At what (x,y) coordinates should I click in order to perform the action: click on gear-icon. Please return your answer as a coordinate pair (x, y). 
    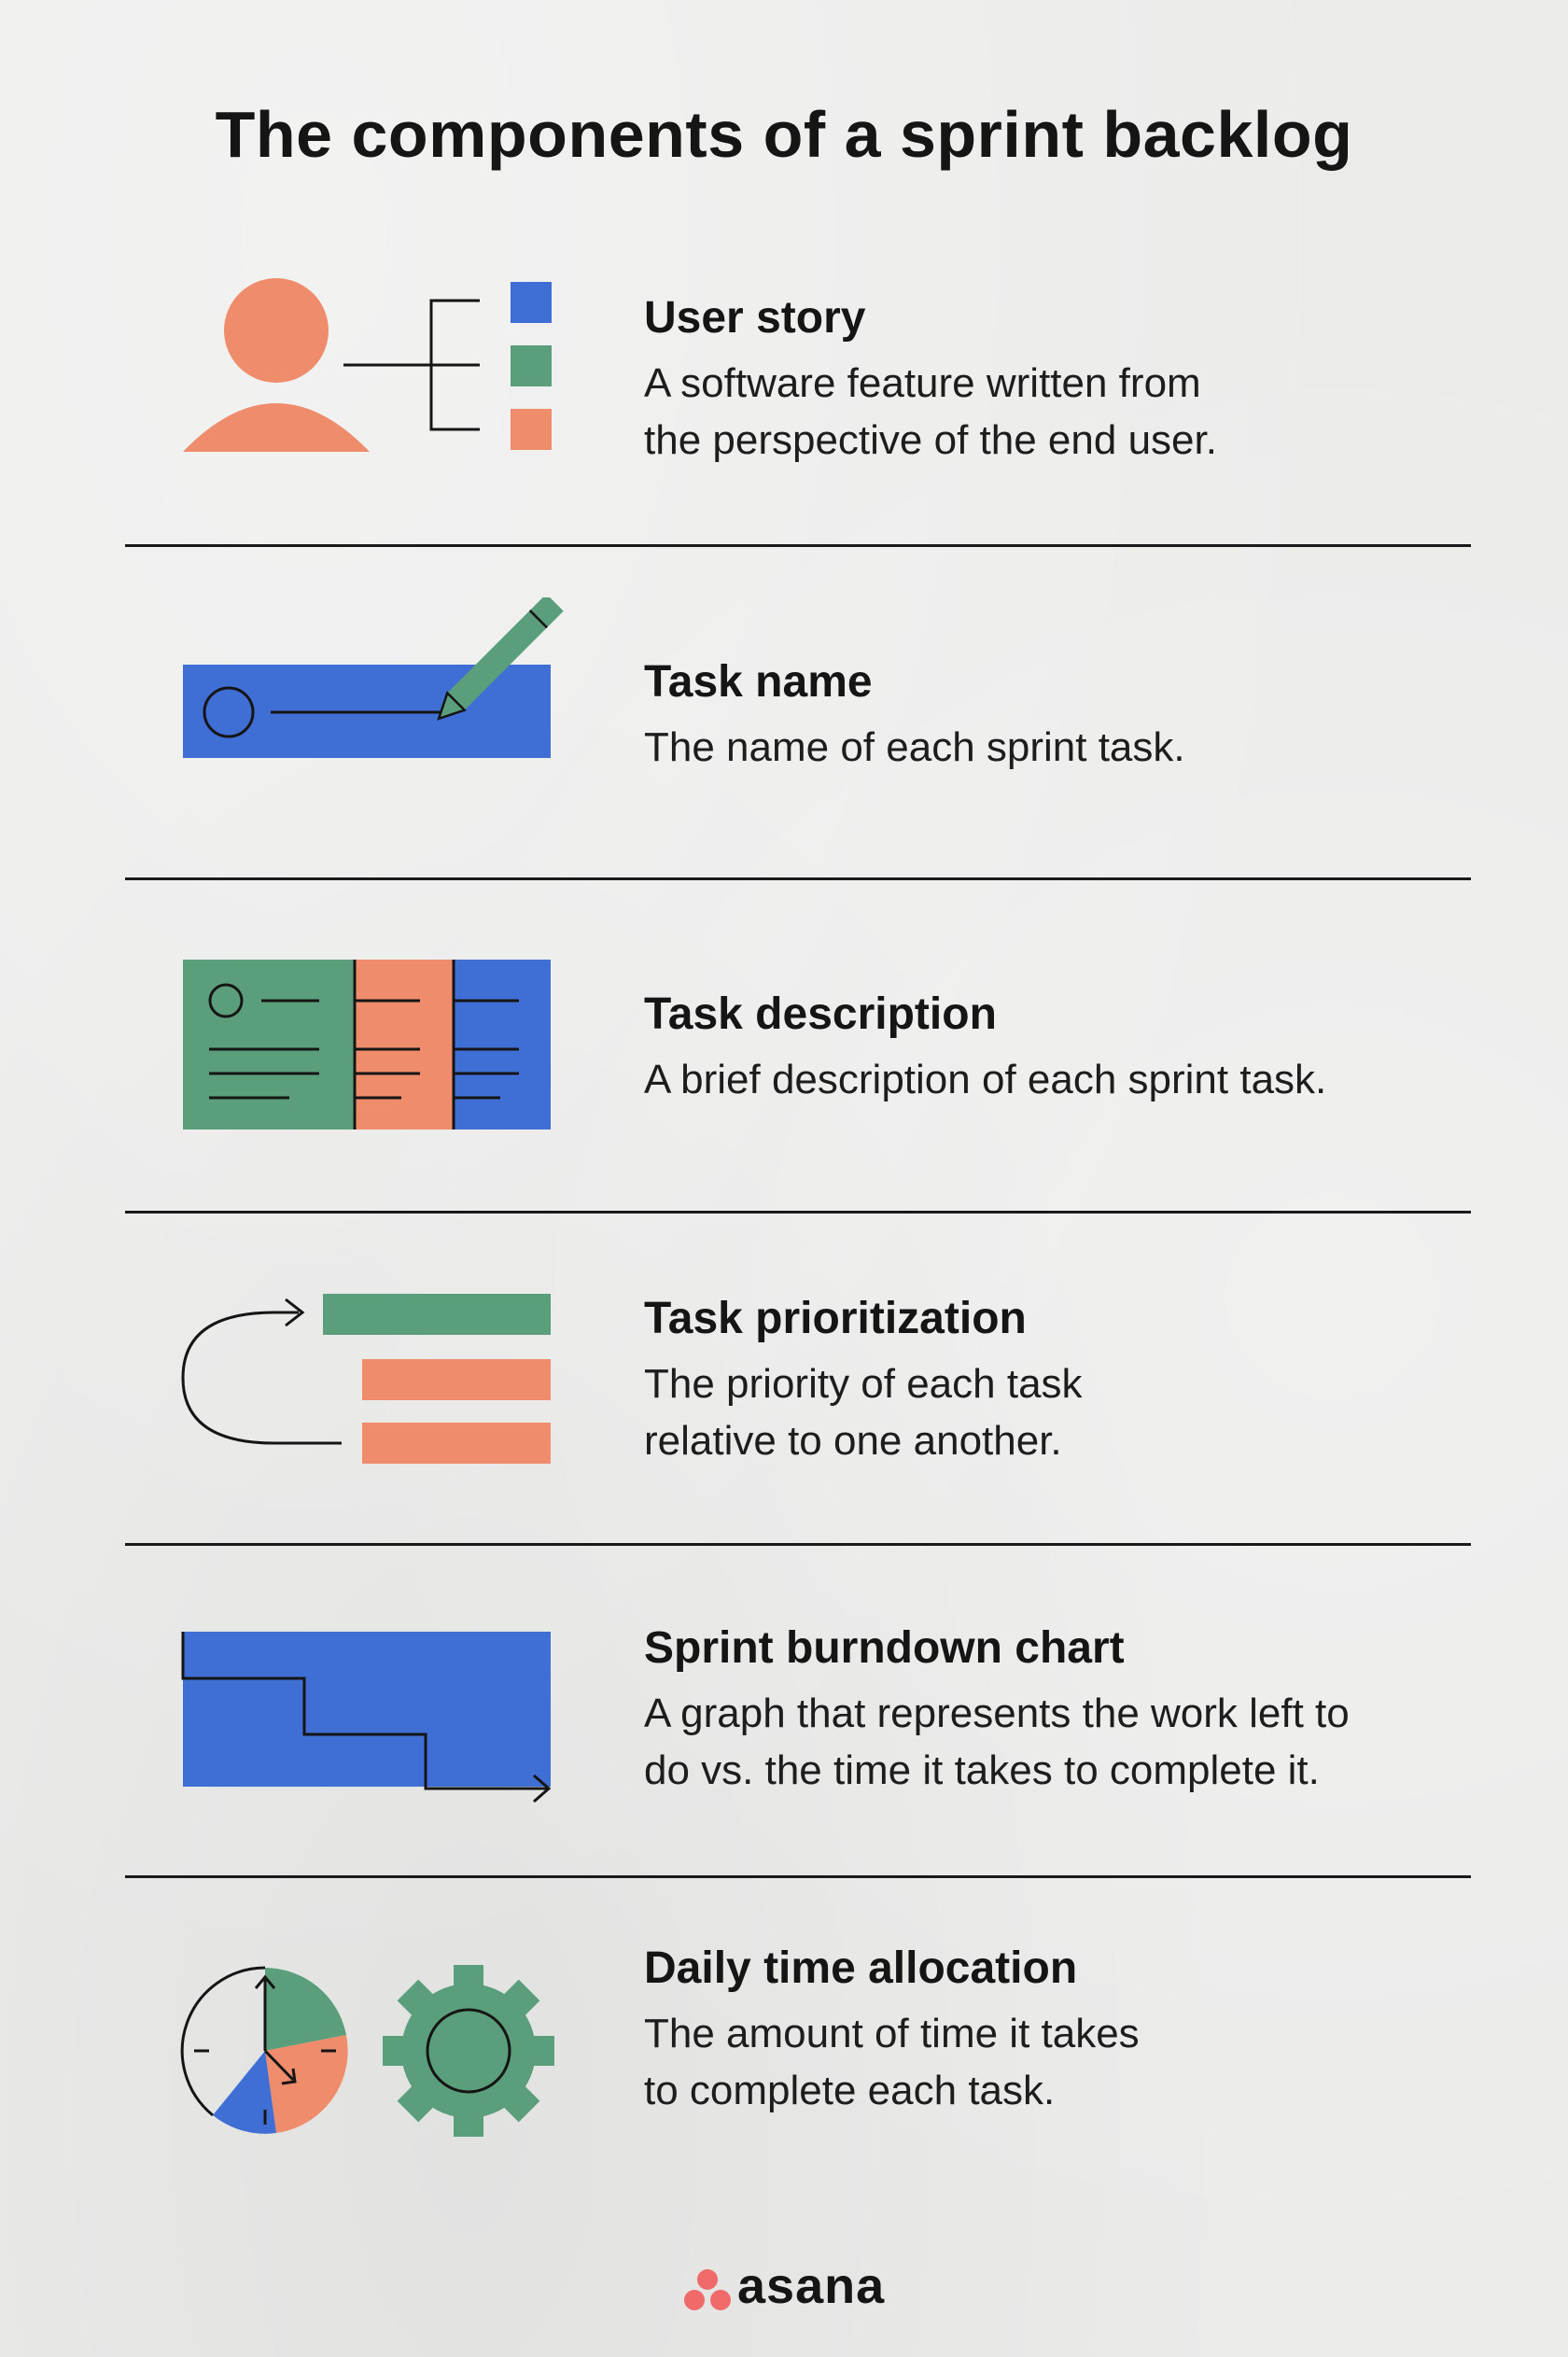
    Looking at the image, I should click on (468, 2051).